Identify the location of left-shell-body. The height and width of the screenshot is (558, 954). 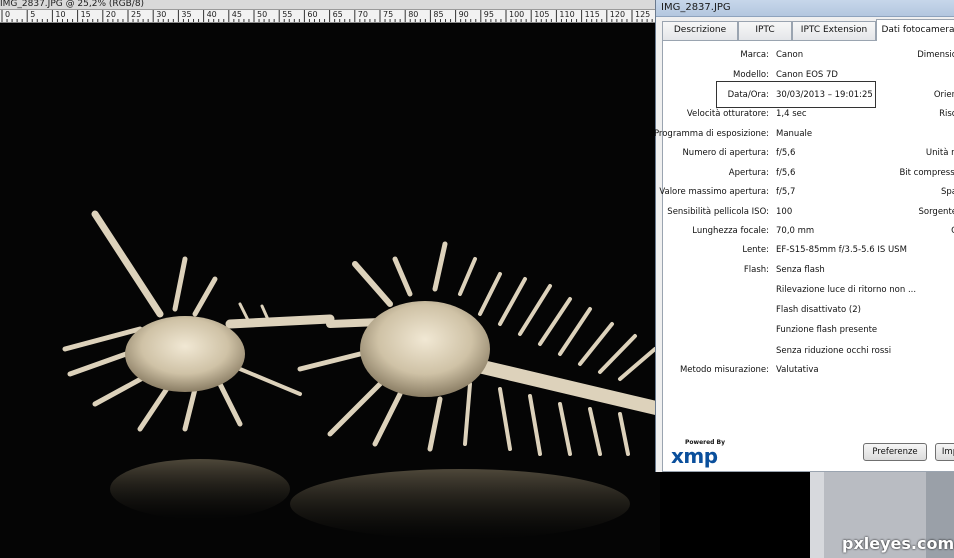
(185, 354).